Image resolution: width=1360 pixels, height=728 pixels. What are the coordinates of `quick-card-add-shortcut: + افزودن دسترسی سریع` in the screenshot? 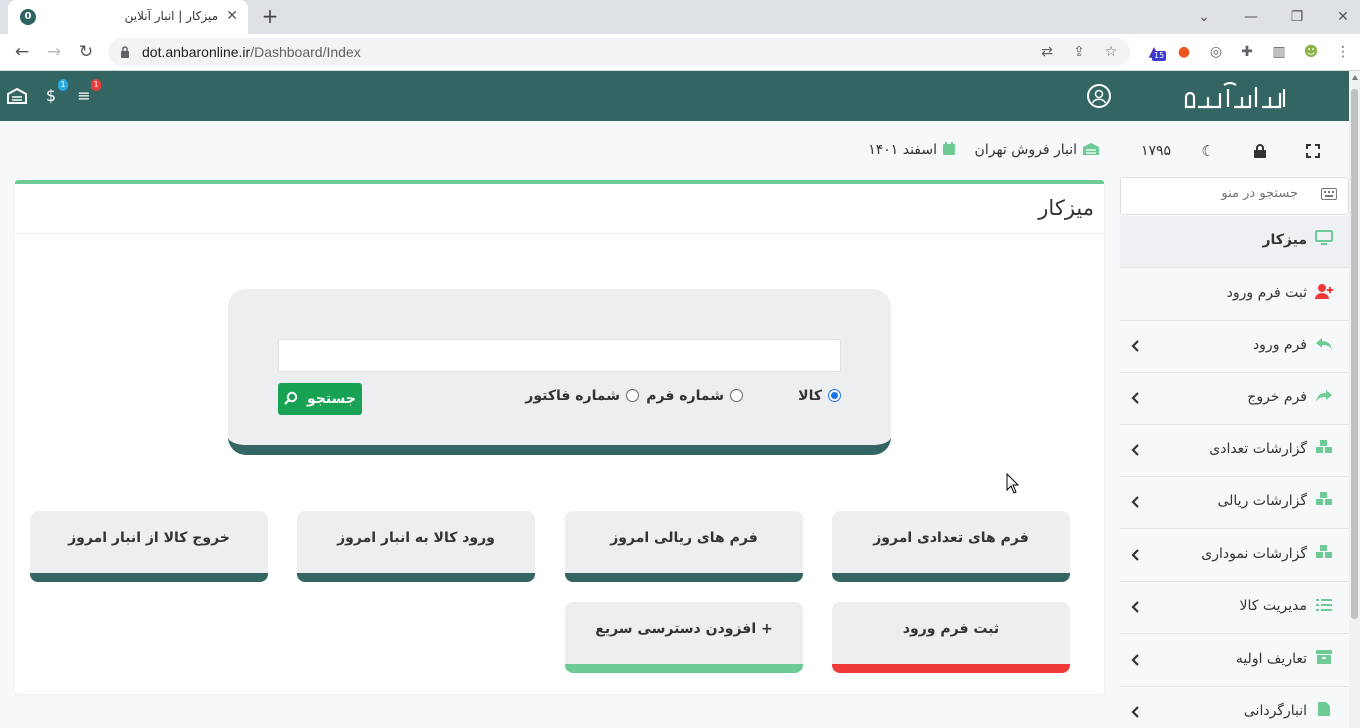 It's located at (684, 637).